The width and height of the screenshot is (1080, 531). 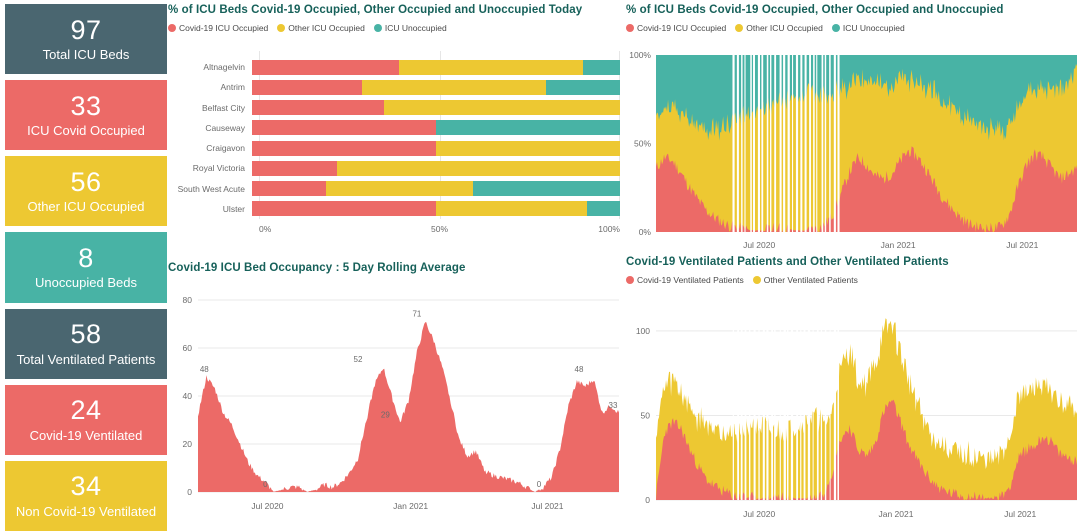 I want to click on kpi-card-unoccupied-beds: 8 Unoccupied Beds, so click(x=86, y=267).